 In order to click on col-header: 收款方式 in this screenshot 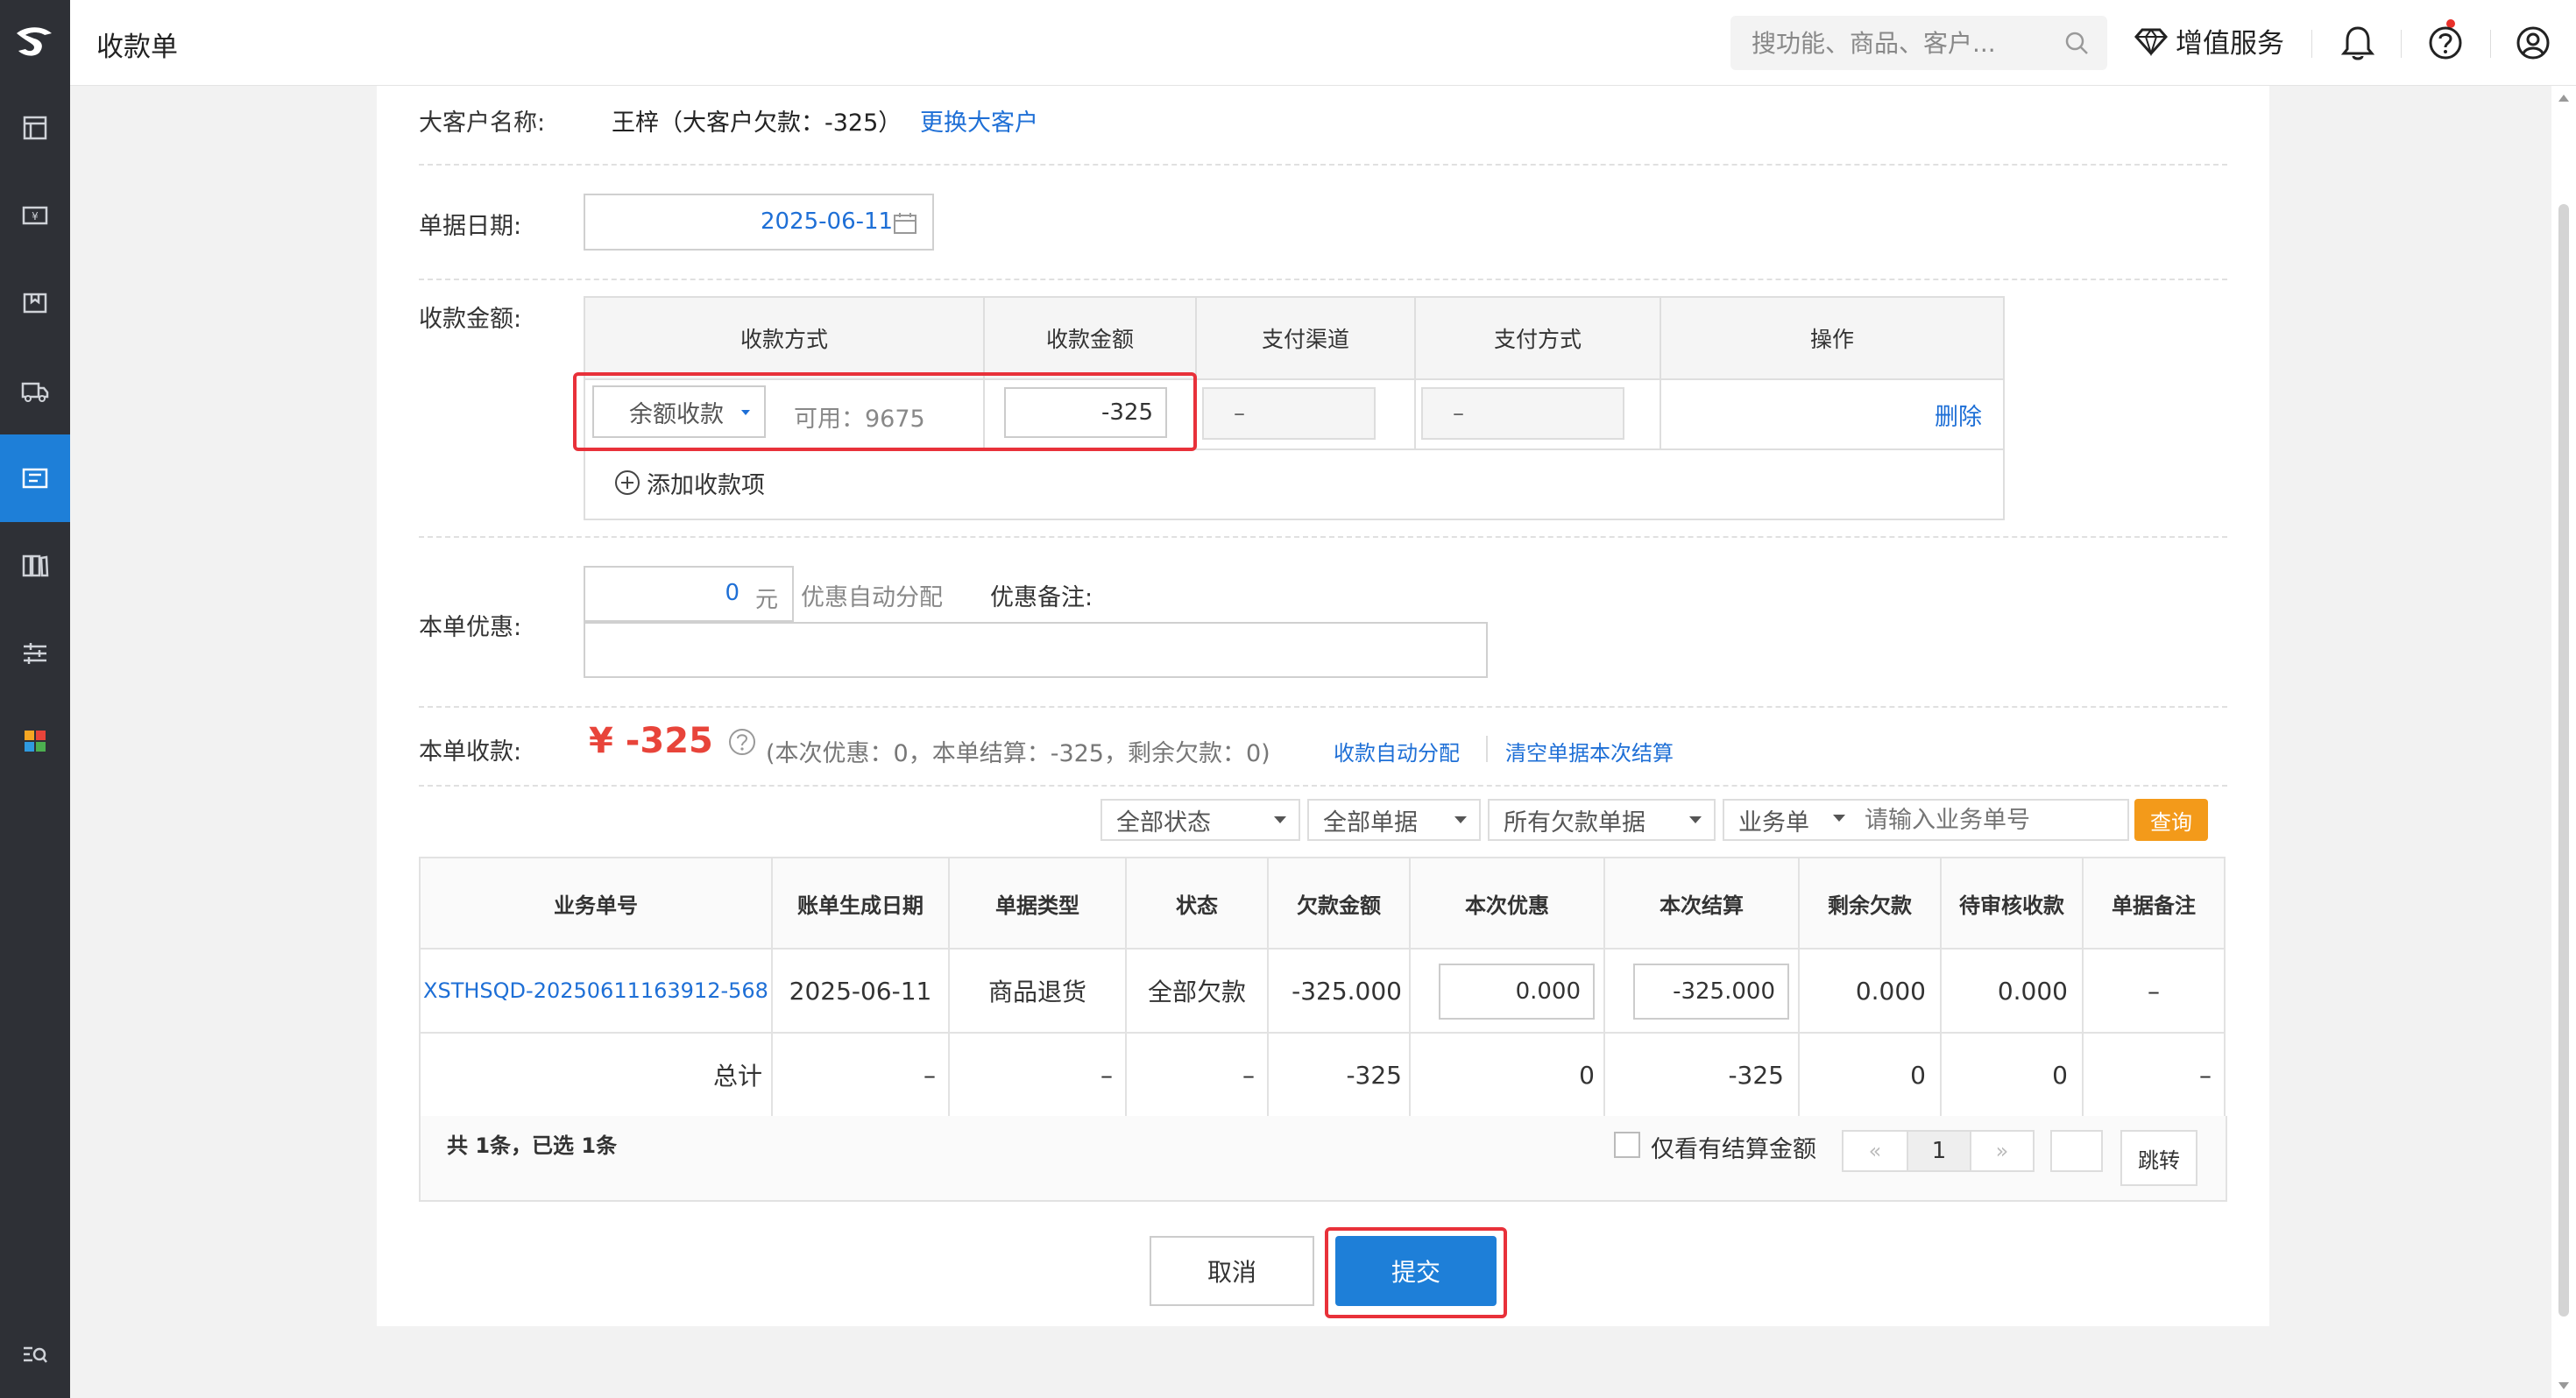, I will do `click(784, 338)`.